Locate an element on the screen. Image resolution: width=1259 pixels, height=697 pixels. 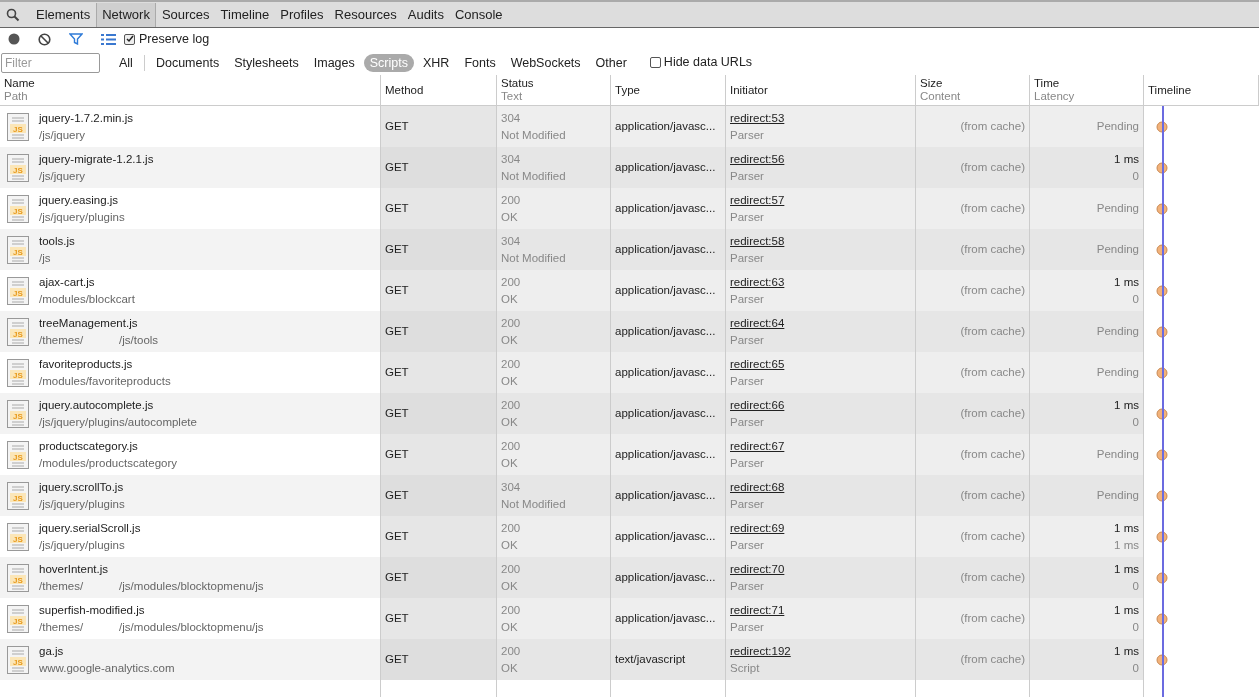
column-subtitle: Path is located at coordinates (16, 96).